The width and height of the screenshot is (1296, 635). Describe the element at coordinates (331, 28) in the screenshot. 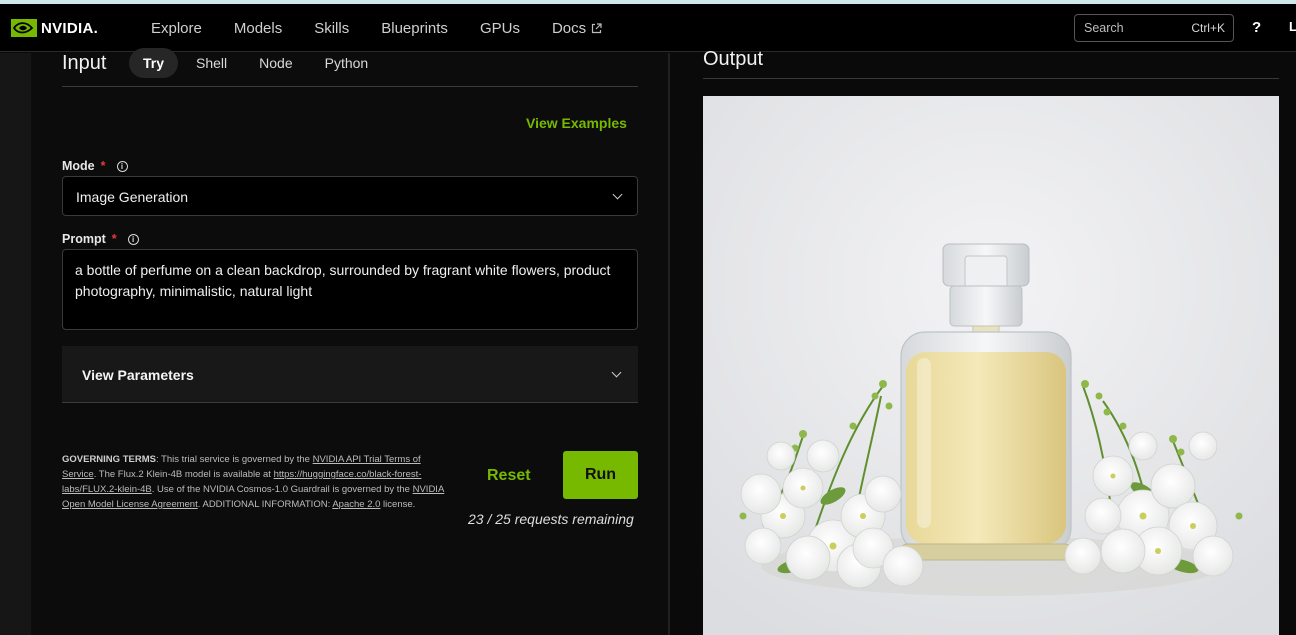

I see `nav-skills: Skills` at that location.